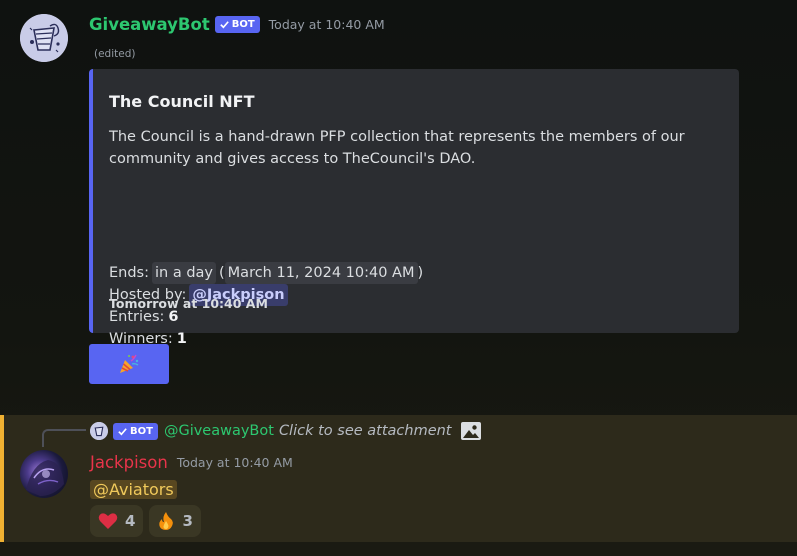 The height and width of the screenshot is (556, 797). I want to click on heart-icon, so click(108, 521).